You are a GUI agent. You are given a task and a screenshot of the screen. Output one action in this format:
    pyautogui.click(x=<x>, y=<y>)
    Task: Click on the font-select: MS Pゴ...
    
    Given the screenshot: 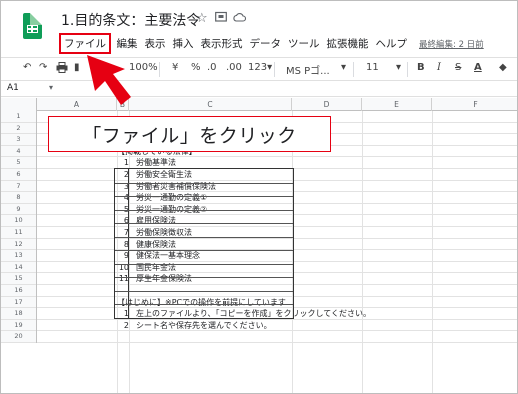 What is the action you would take?
    pyautogui.click(x=308, y=69)
    